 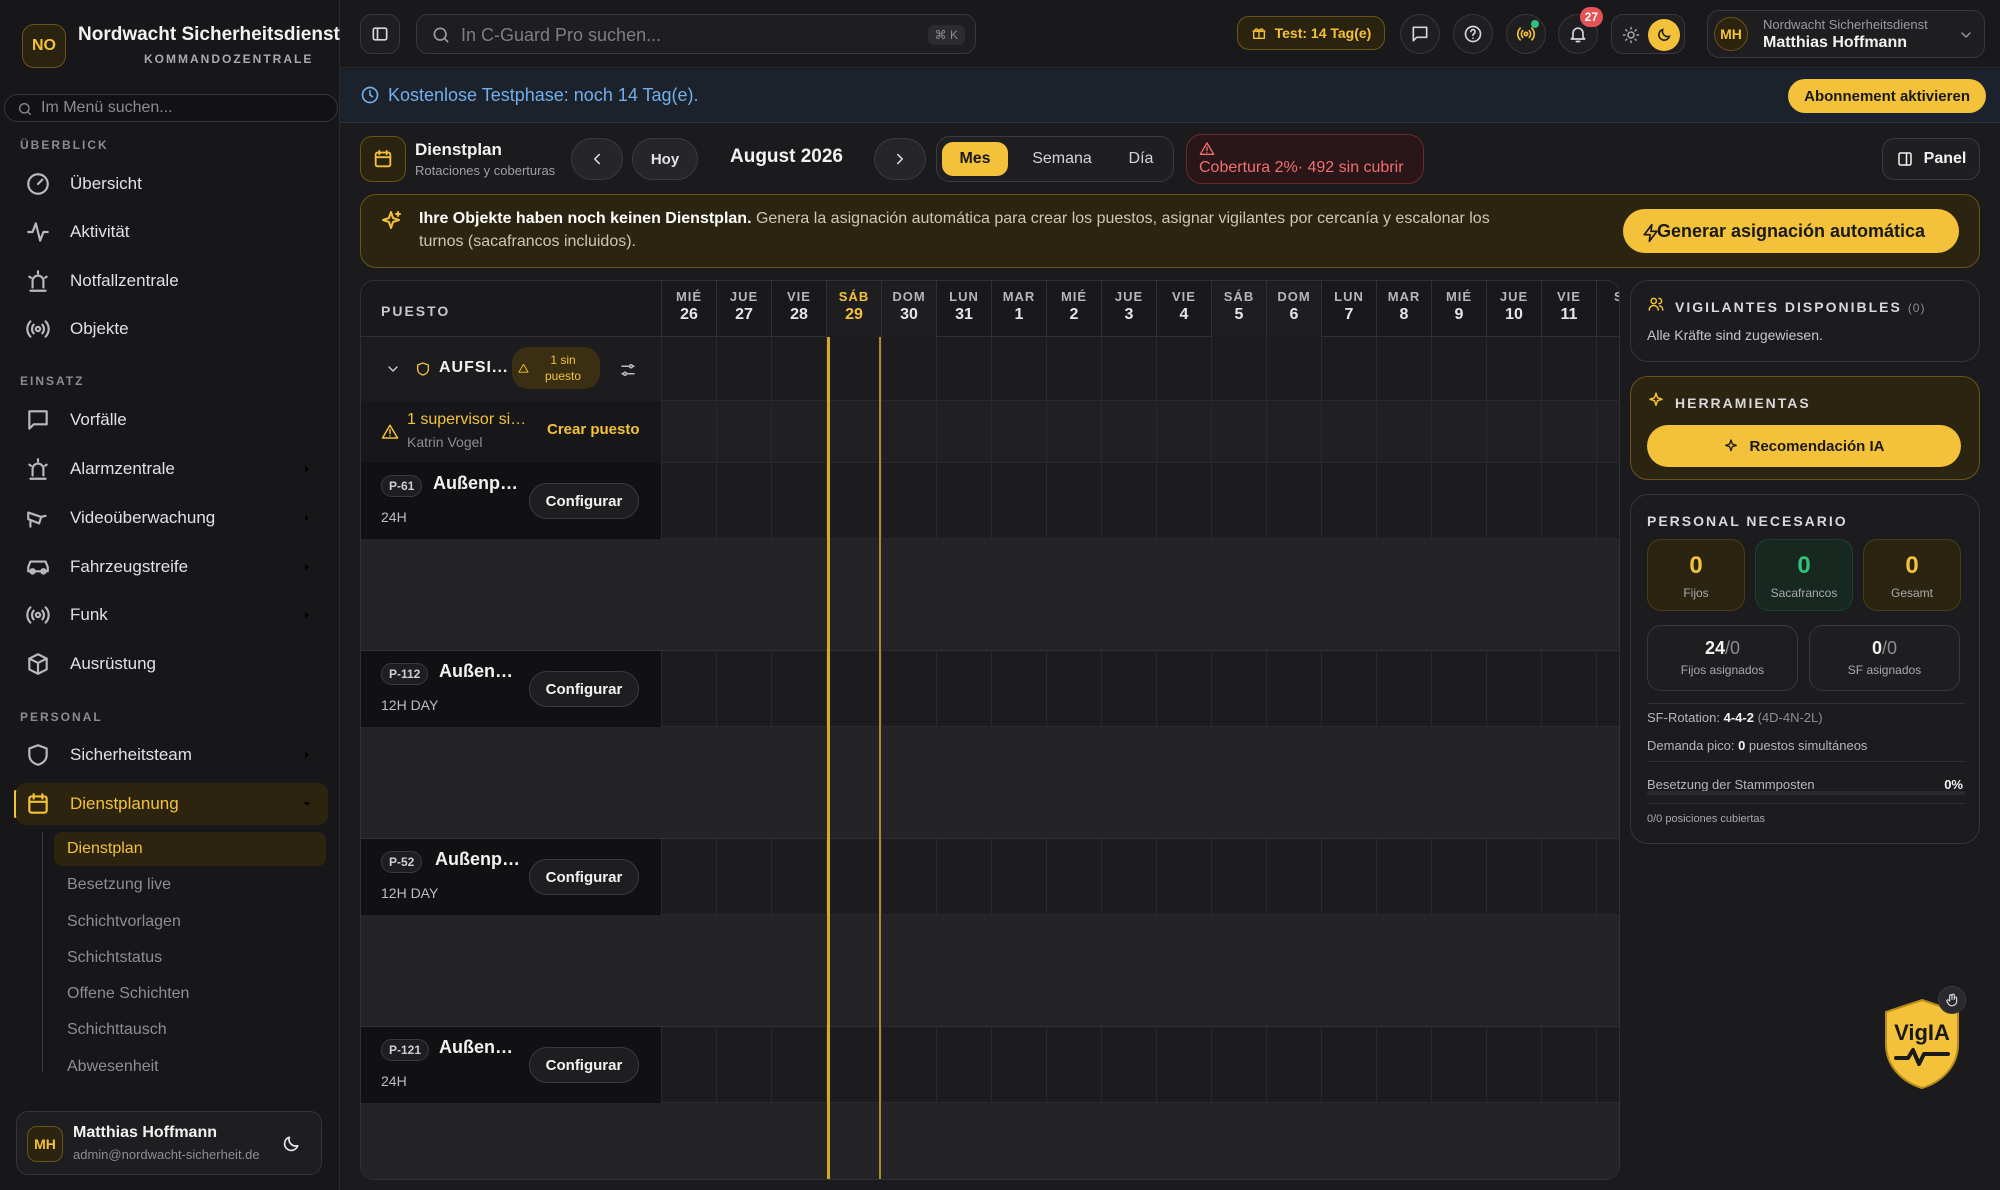 I want to click on global-search: ⌘ K, so click(x=696, y=34).